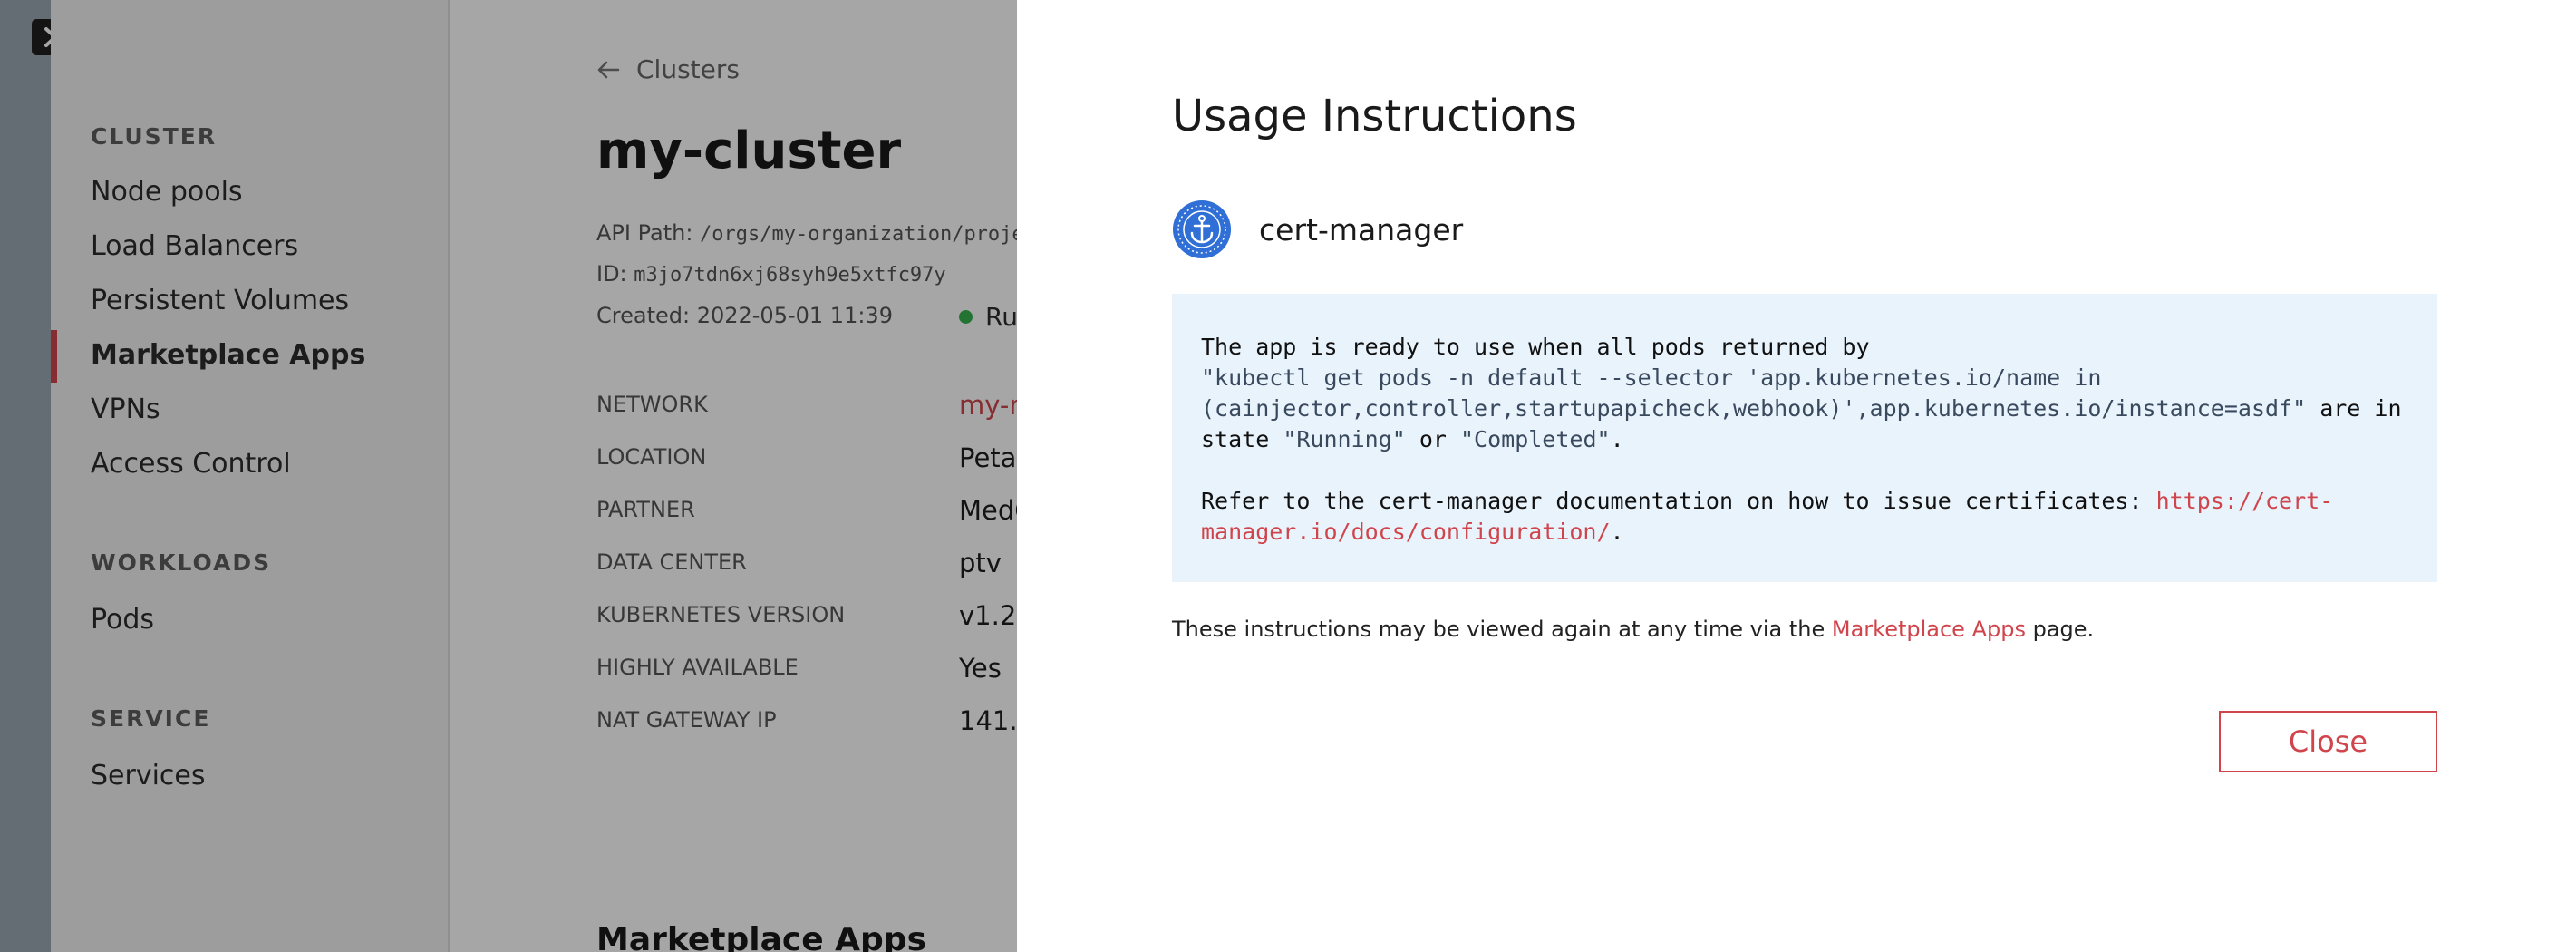  I want to click on running-state: "Running", so click(1344, 439).